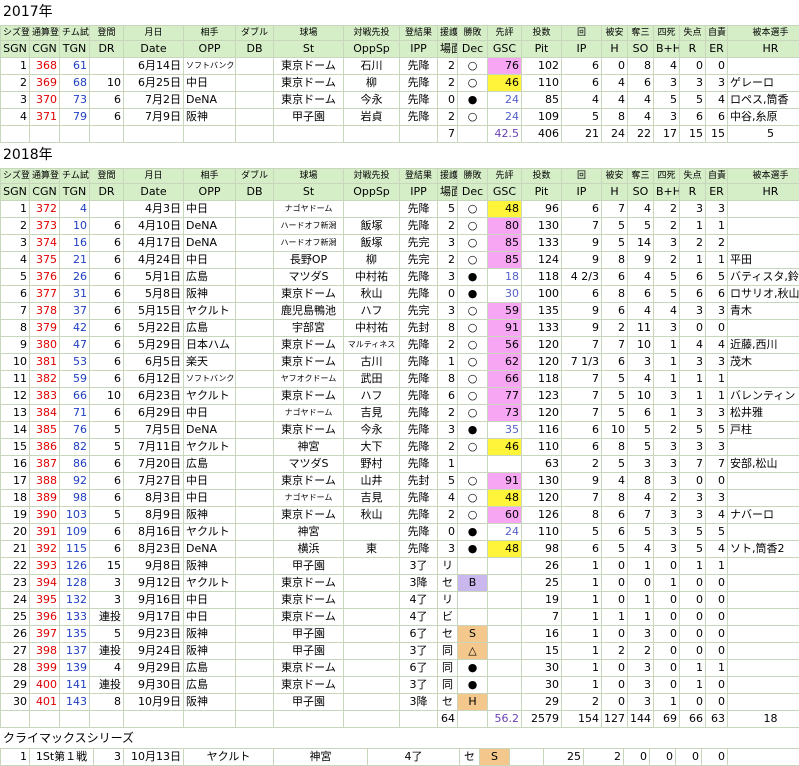  What do you see at coordinates (15, 447) in the screenshot?
I see `cell-col-0: 15` at bounding box center [15, 447].